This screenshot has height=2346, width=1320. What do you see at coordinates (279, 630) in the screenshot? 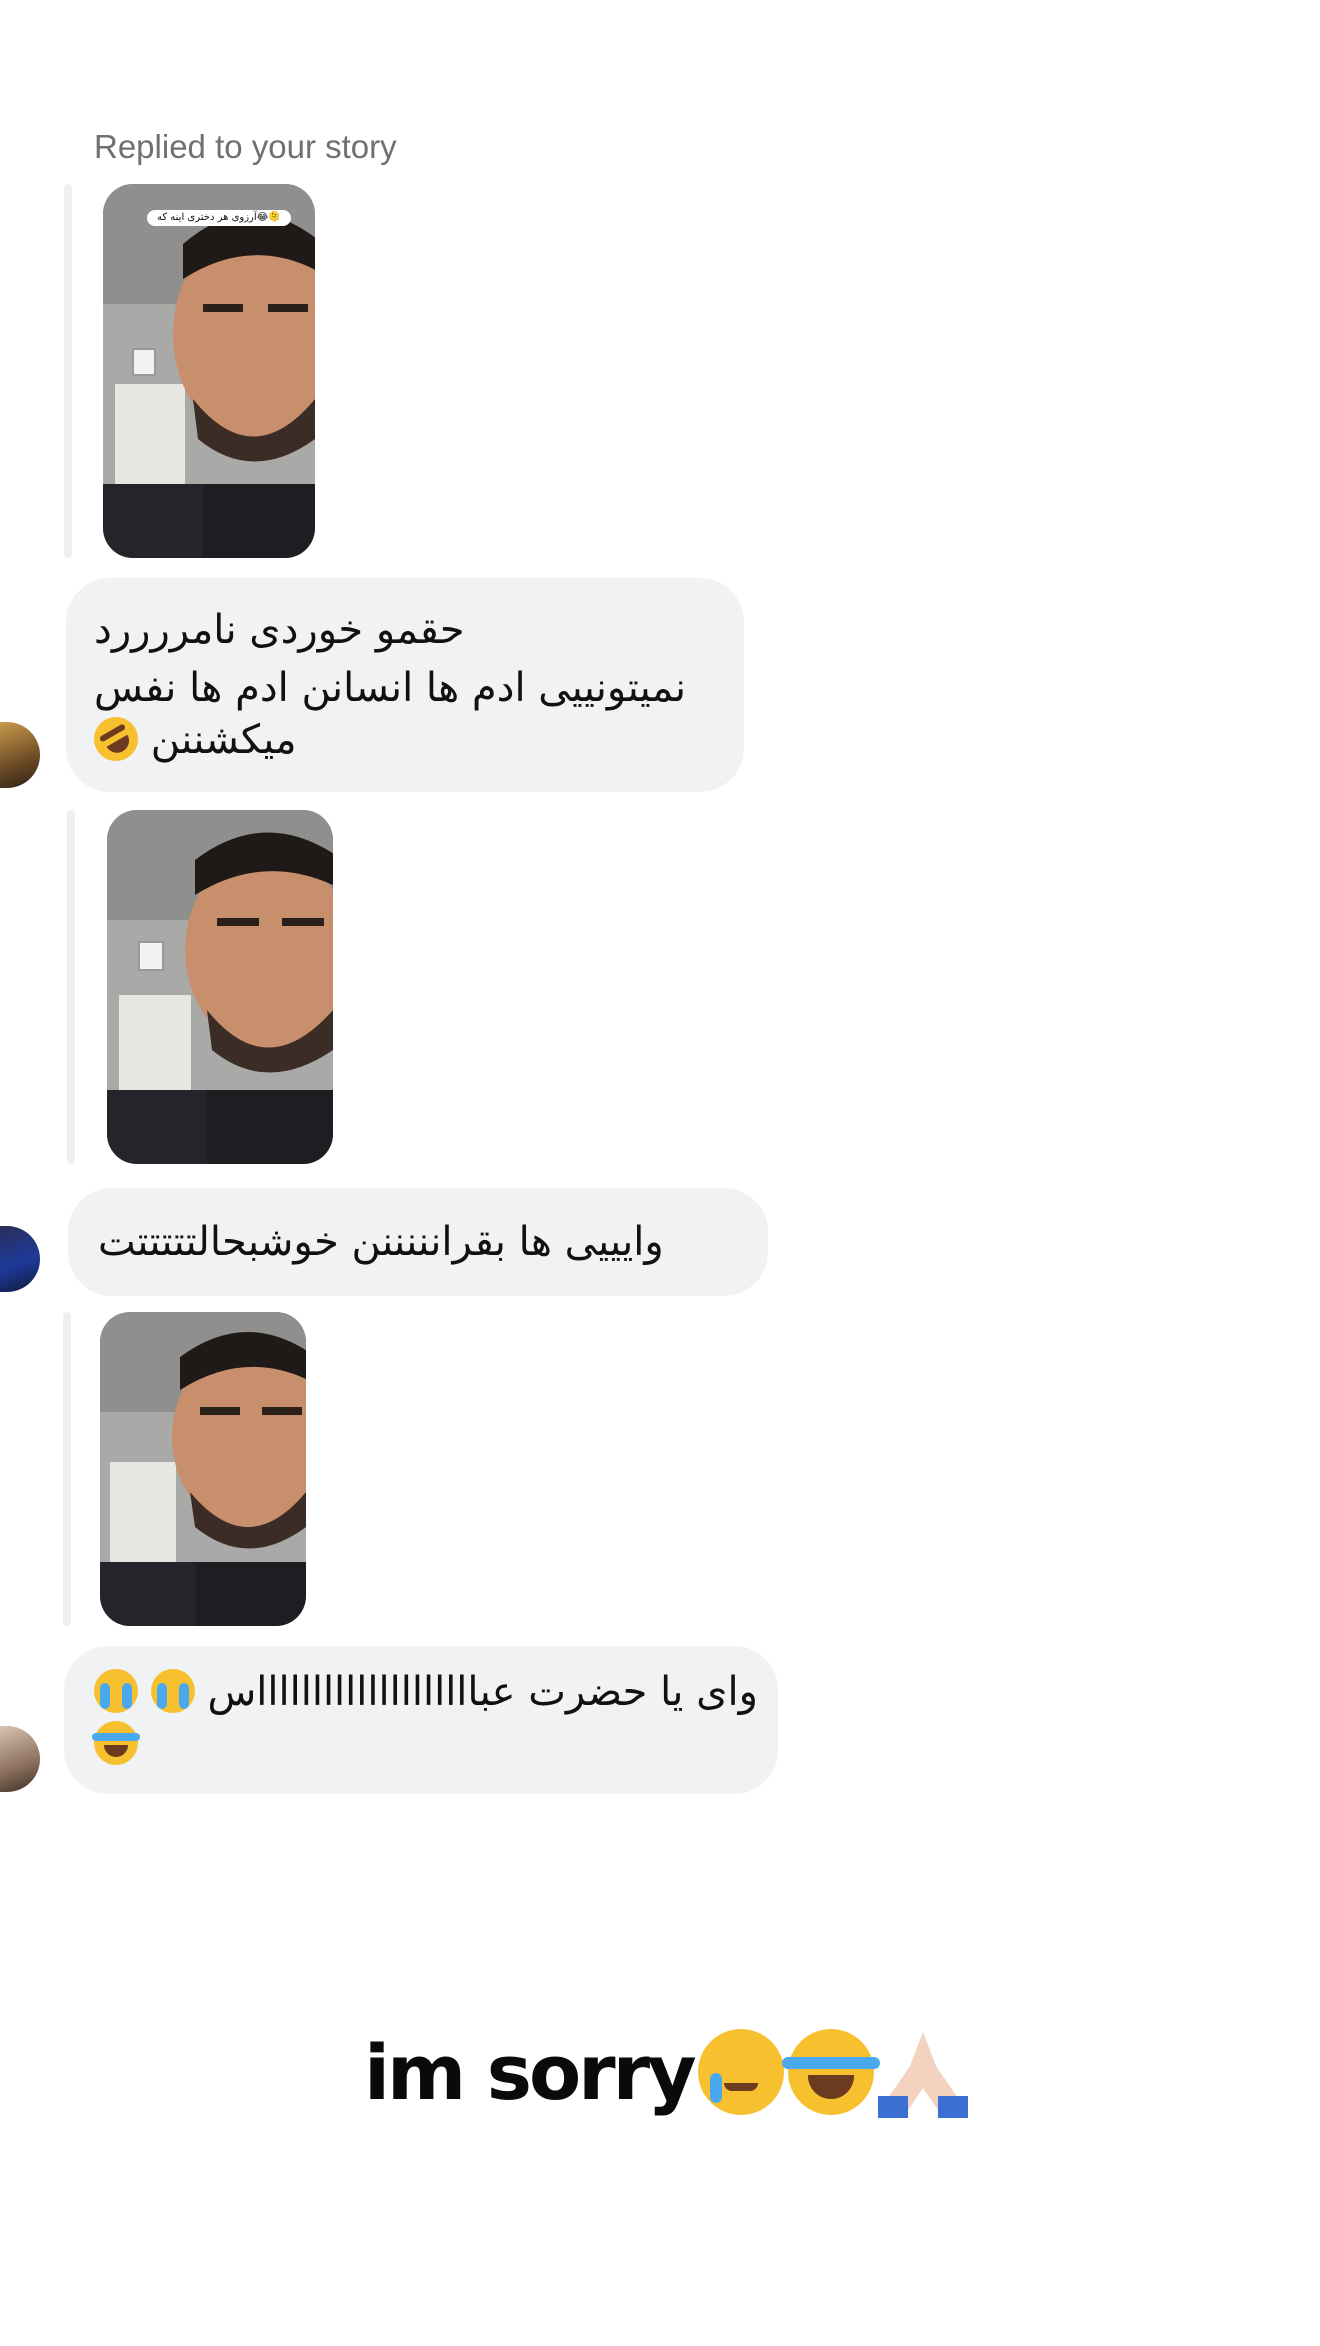
I see `message-line: حقمو خوردی نامررررد` at bounding box center [279, 630].